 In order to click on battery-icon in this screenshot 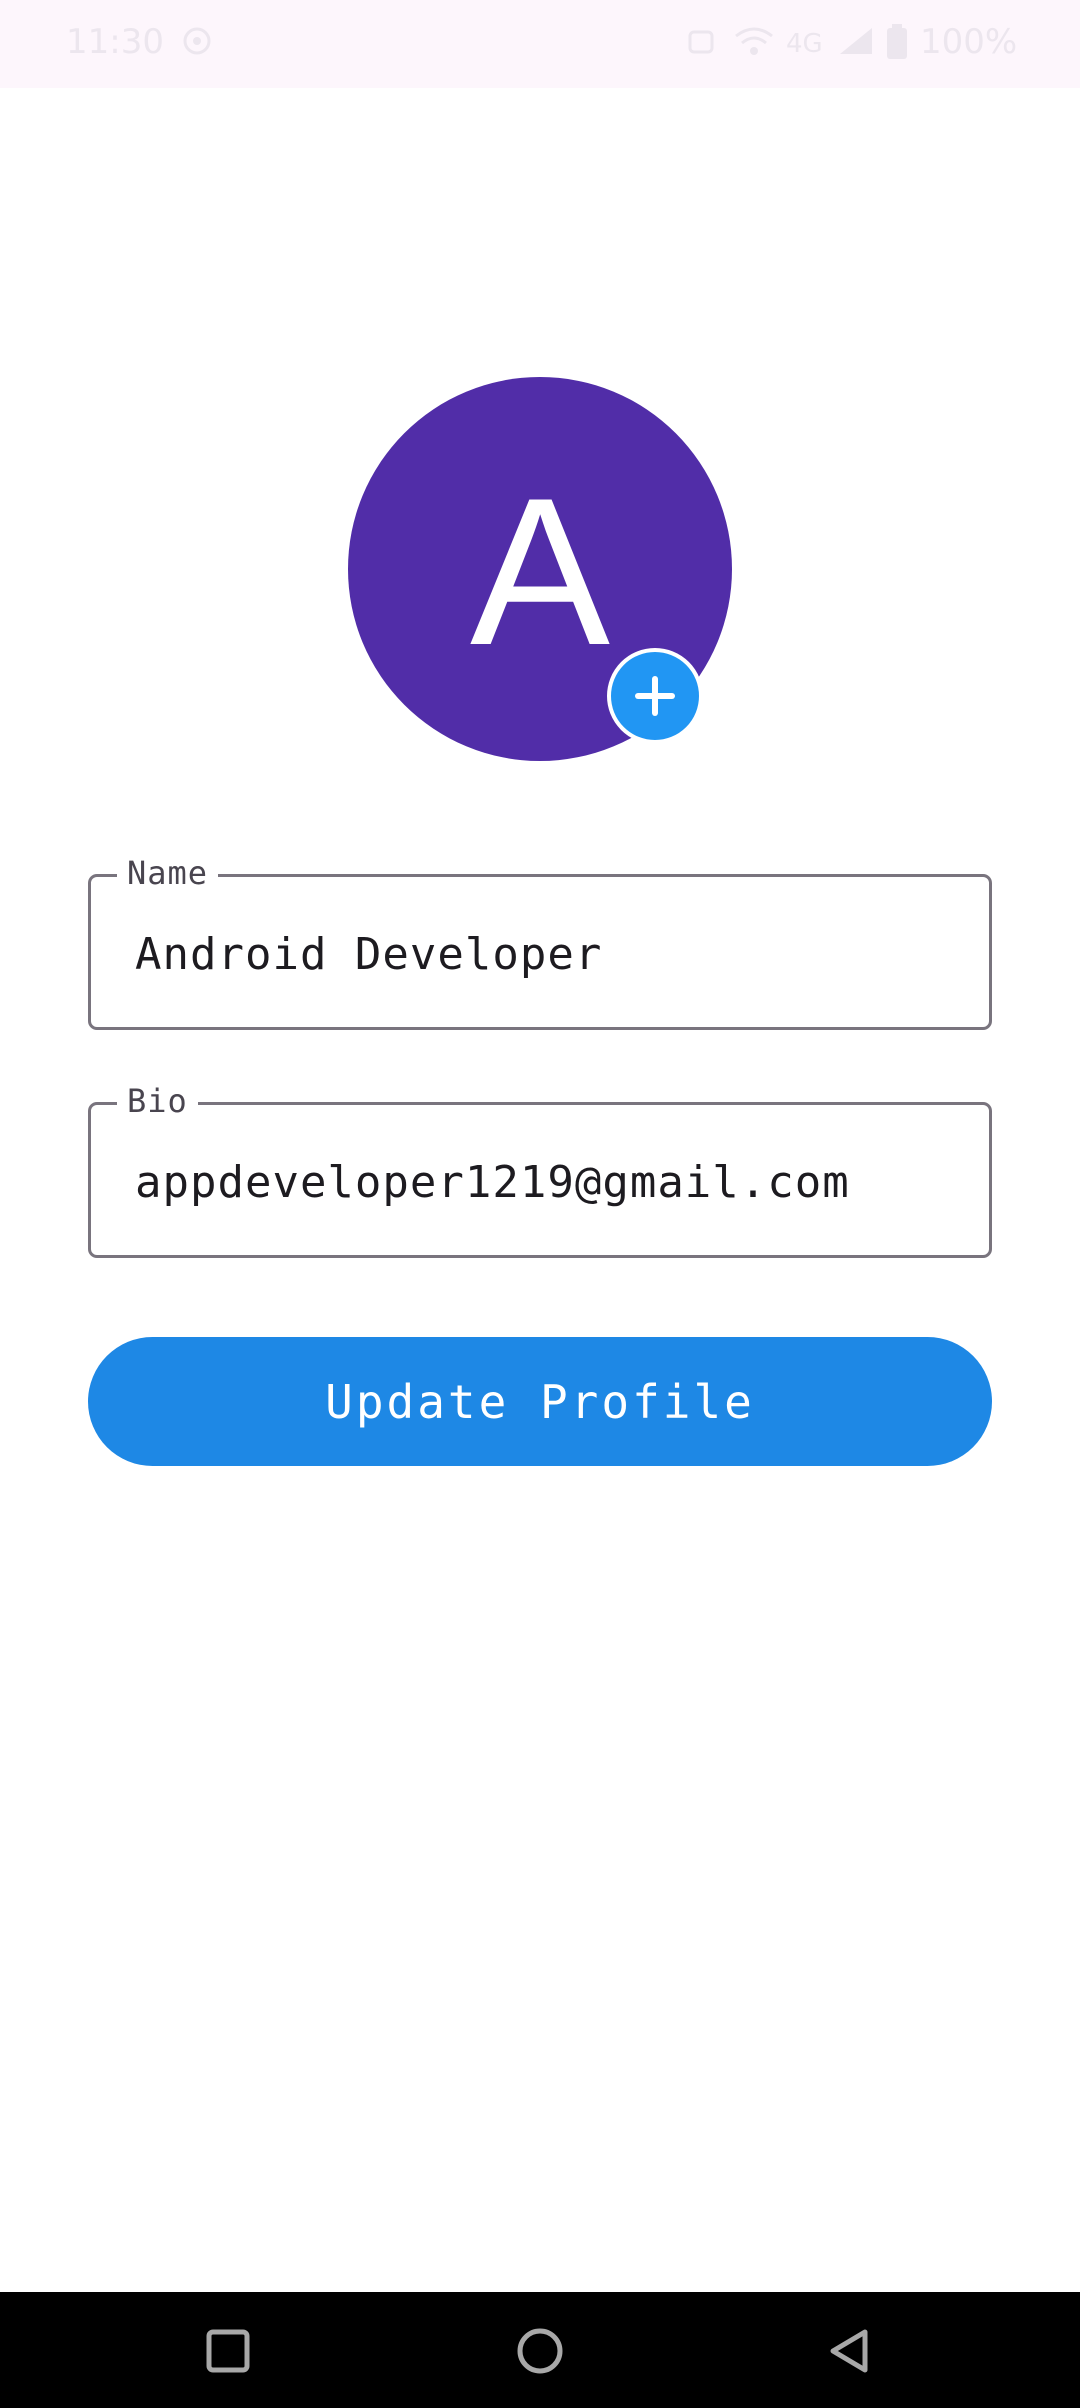, I will do `click(897, 46)`.